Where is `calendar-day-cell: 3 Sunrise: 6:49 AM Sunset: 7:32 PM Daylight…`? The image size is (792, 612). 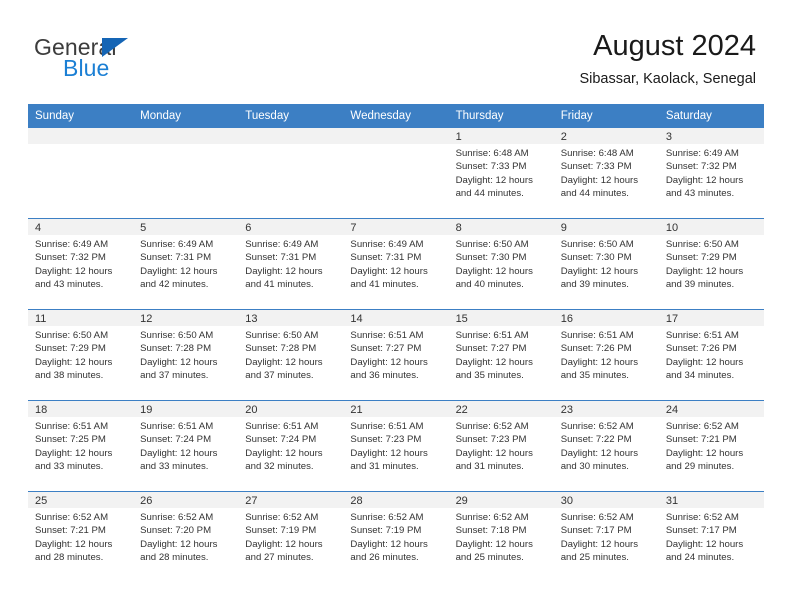 calendar-day-cell: 3 Sunrise: 6:49 AM Sunset: 7:32 PM Daylight… is located at coordinates (711, 173).